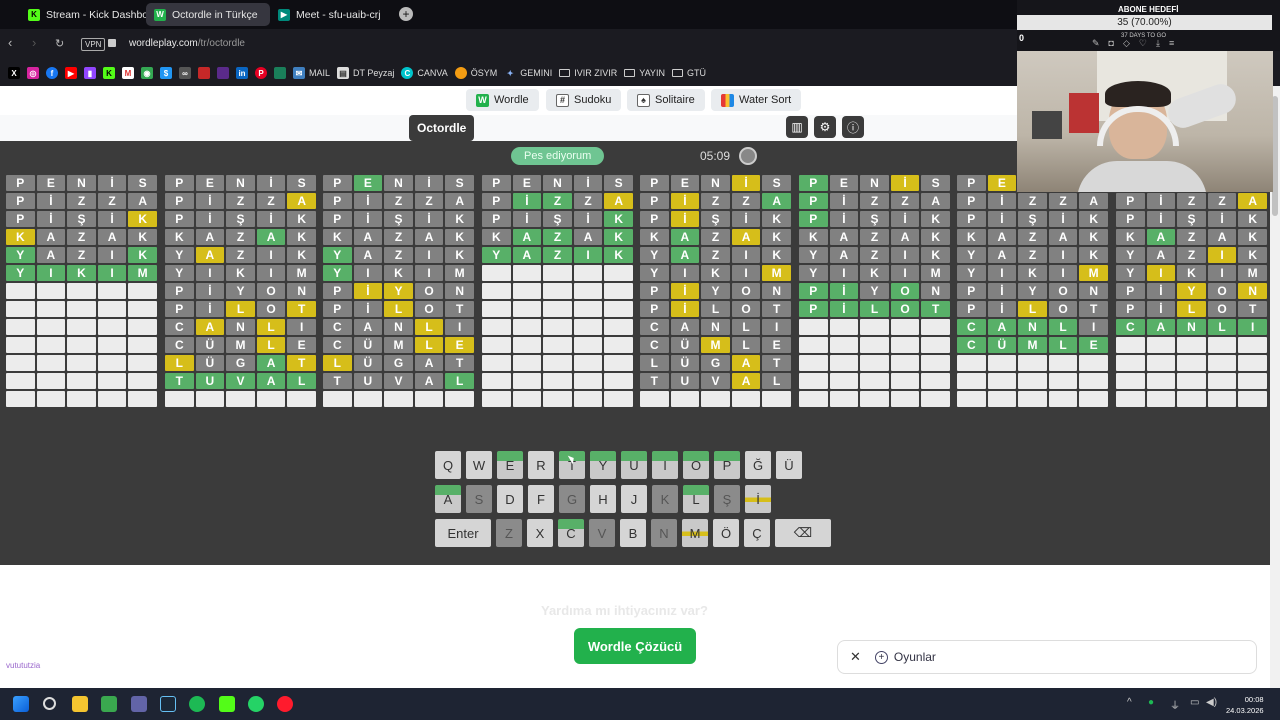 This screenshot has height=720, width=1280. What do you see at coordinates (1096, 43) in the screenshot?
I see `edit-icon: ✎` at bounding box center [1096, 43].